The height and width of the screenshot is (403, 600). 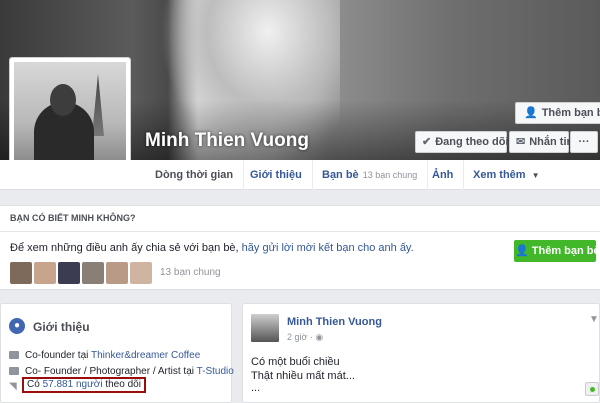 What do you see at coordinates (521, 142) in the screenshot?
I see `message-icon: ✉` at bounding box center [521, 142].